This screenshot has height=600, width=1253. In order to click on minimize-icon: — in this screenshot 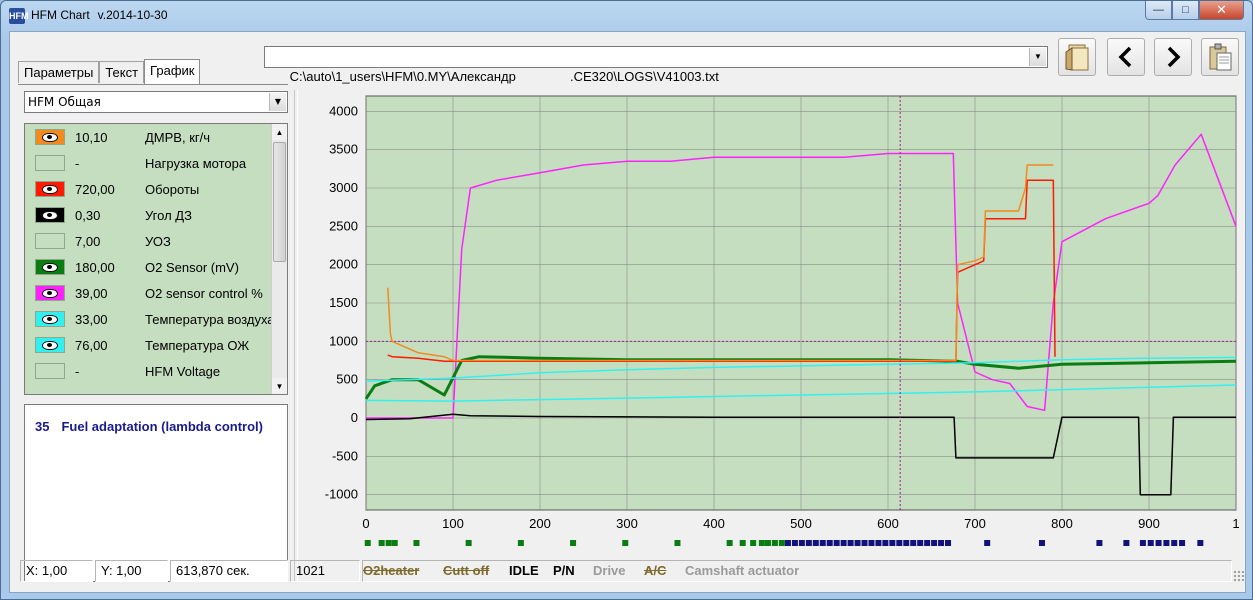, I will do `click(1158, 10)`.